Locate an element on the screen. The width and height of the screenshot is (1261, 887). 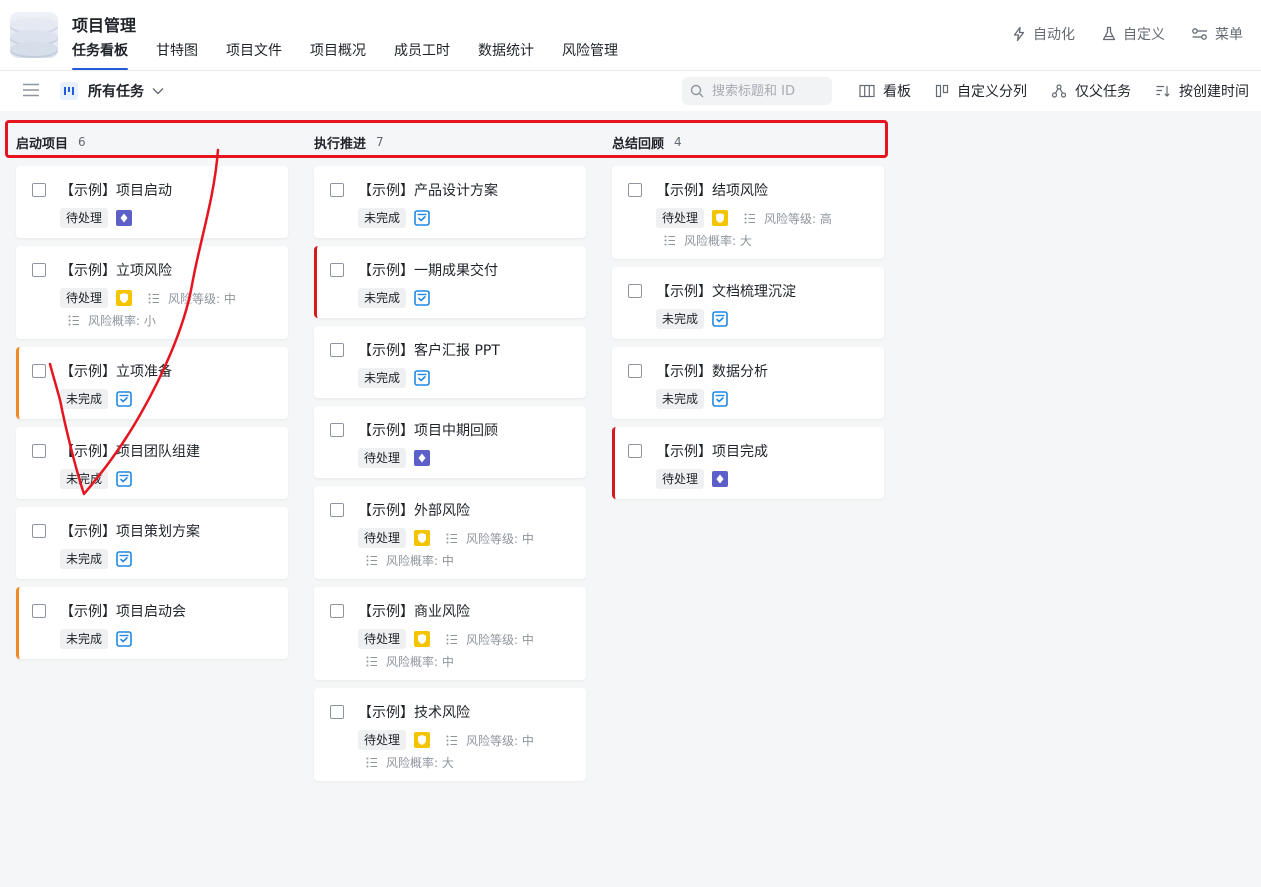
milestone-icon is located at coordinates (124, 218).